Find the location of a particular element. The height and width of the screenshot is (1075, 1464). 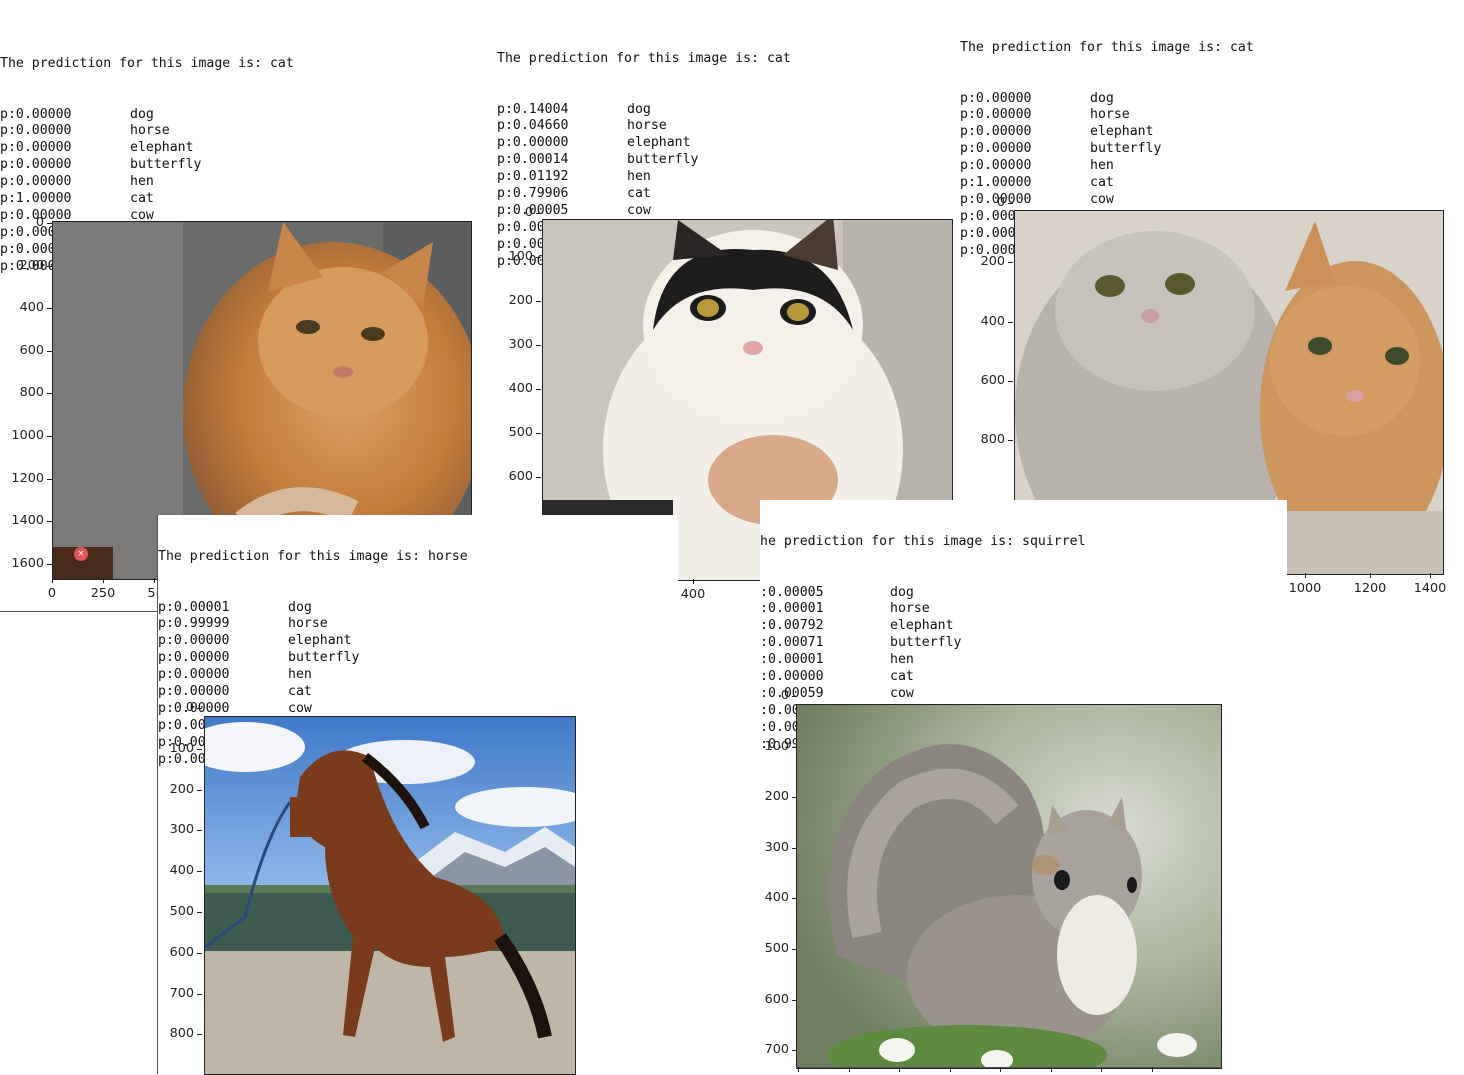

probability-row: :0.00001 hen is located at coordinates (923, 660).